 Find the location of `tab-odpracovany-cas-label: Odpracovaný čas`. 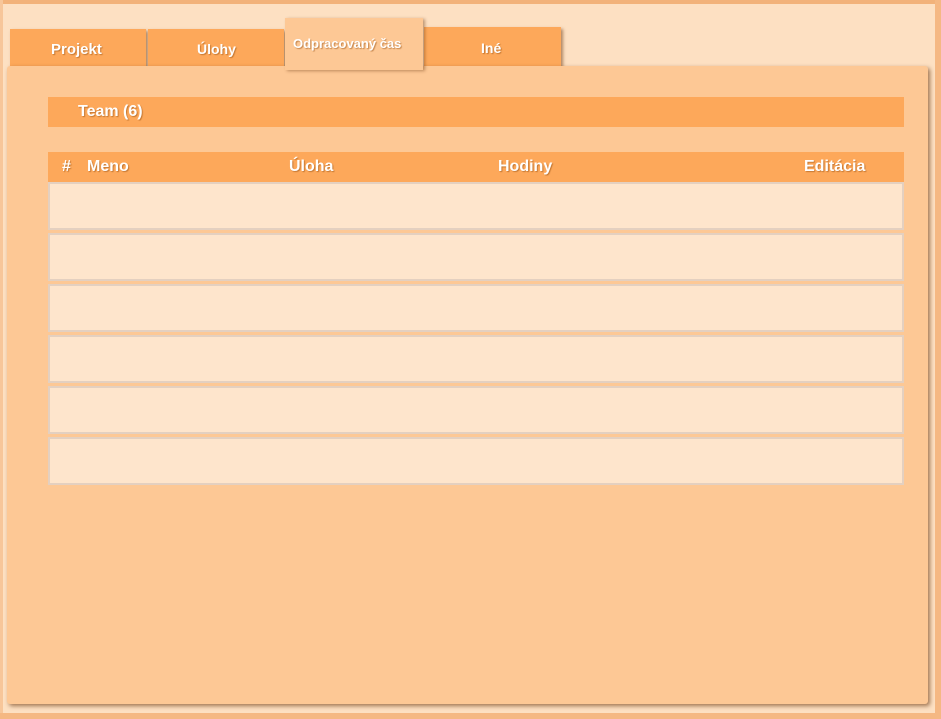

tab-odpracovany-cas-label: Odpracovaný čas is located at coordinates (347, 43).